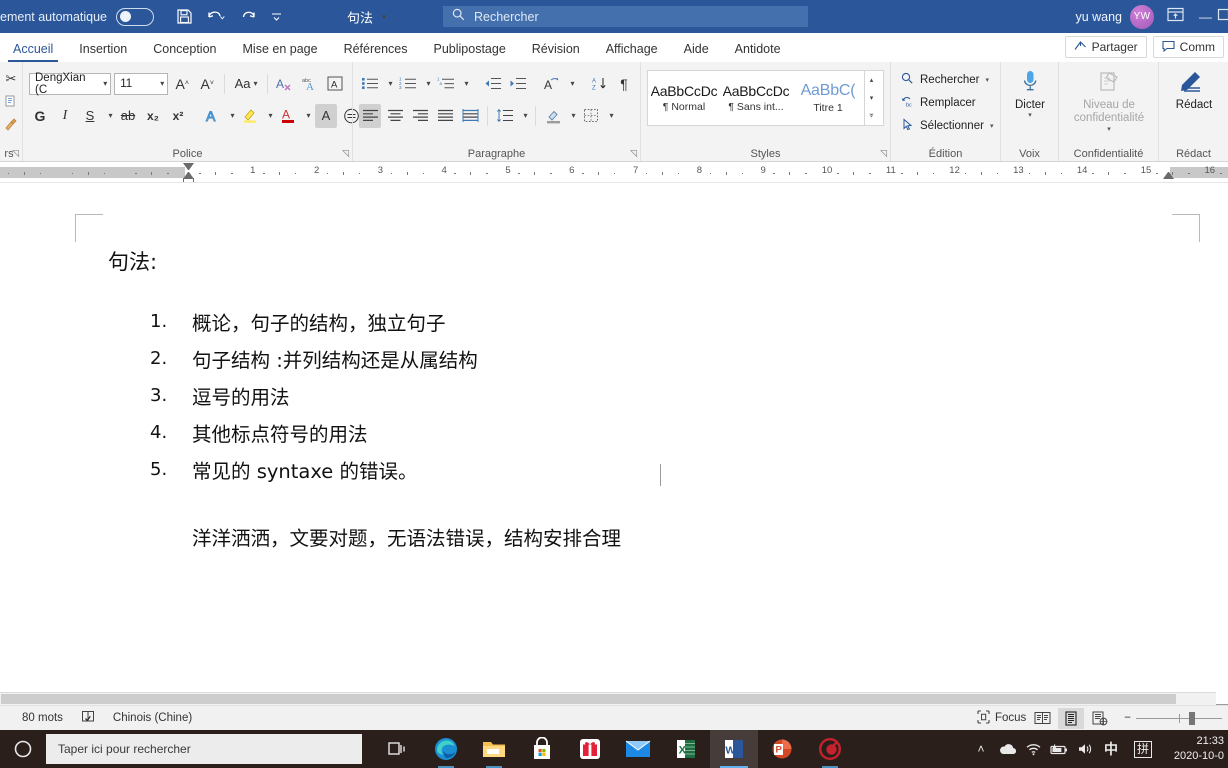  Describe the element at coordinates (446, 749) in the screenshot. I see `edge-icon` at that location.